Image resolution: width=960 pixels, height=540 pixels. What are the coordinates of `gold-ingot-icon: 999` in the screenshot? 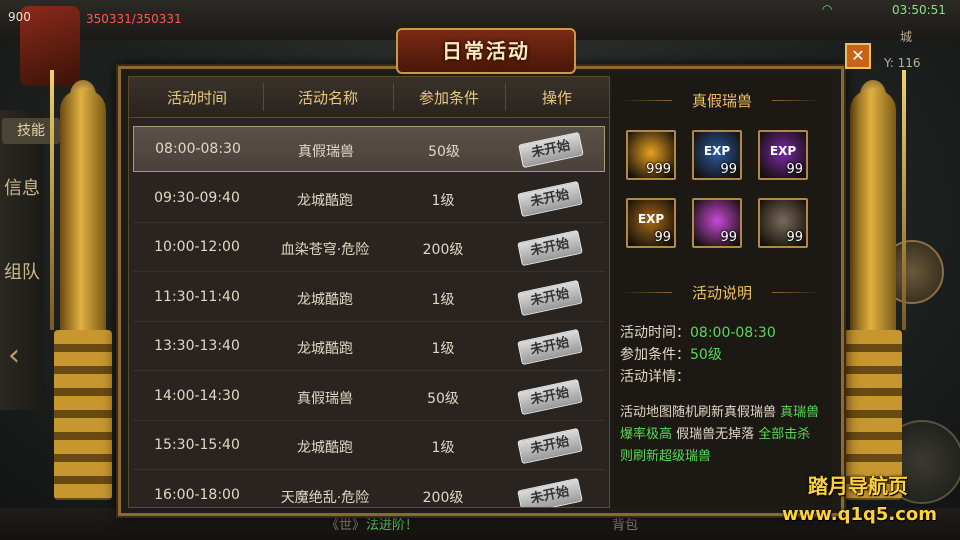 It's located at (651, 155).